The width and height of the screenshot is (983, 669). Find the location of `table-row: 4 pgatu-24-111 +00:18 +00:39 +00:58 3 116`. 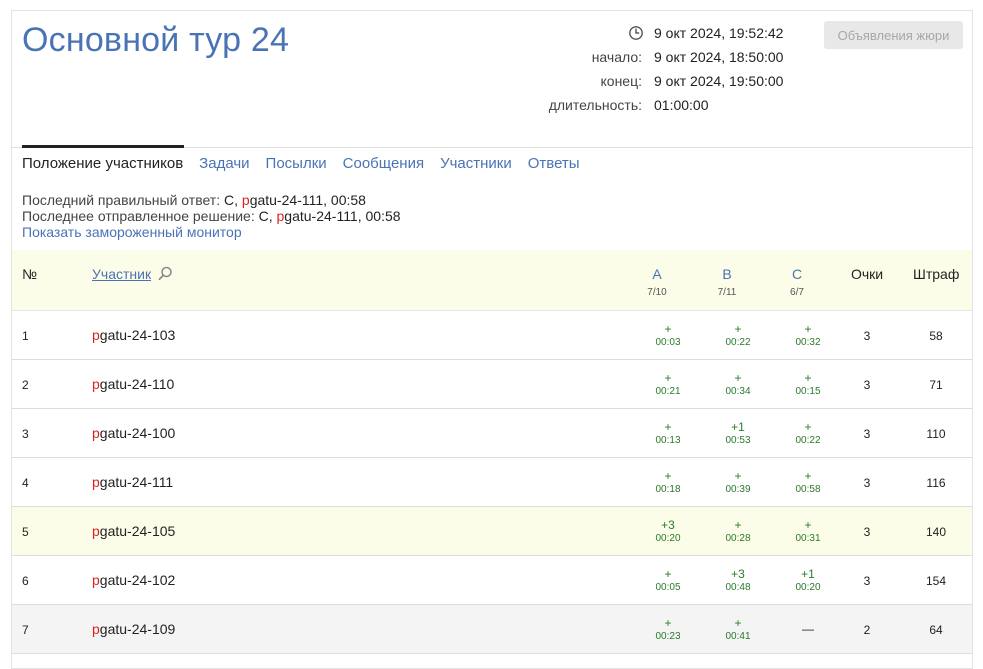

table-row: 4 pgatu-24-111 +00:18 +00:39 +00:58 3 116 is located at coordinates (492, 482).